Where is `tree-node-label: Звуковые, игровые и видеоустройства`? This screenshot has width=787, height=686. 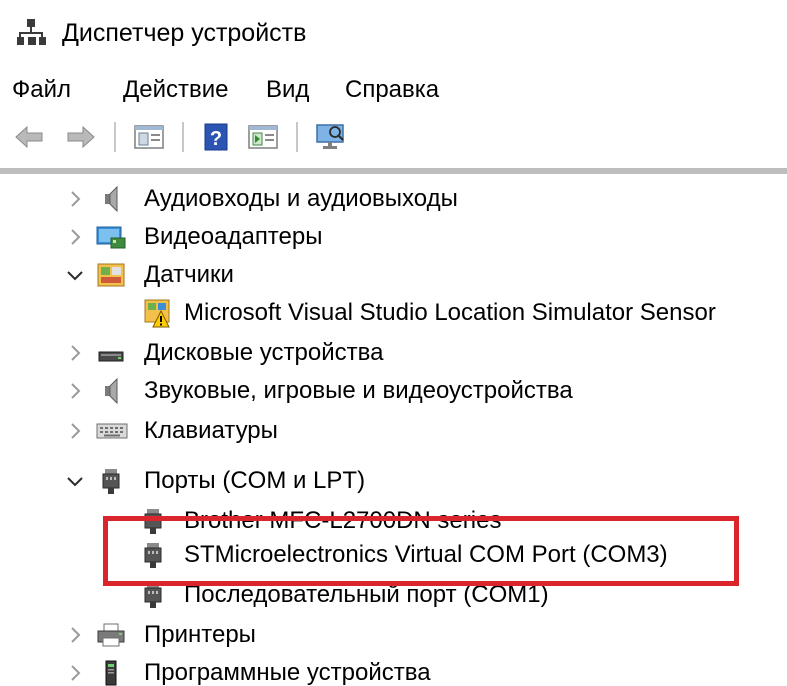
tree-node-label: Звуковые, игровые и видеоустройства is located at coordinates (358, 390).